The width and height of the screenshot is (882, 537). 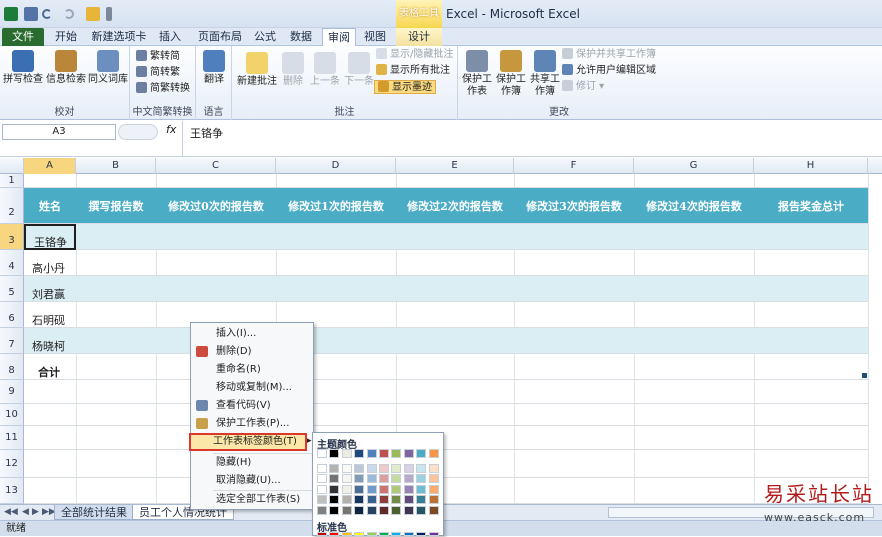 What do you see at coordinates (405, 87) in the screenshot?
I see `show-ink-button: 显示墨迹` at bounding box center [405, 87].